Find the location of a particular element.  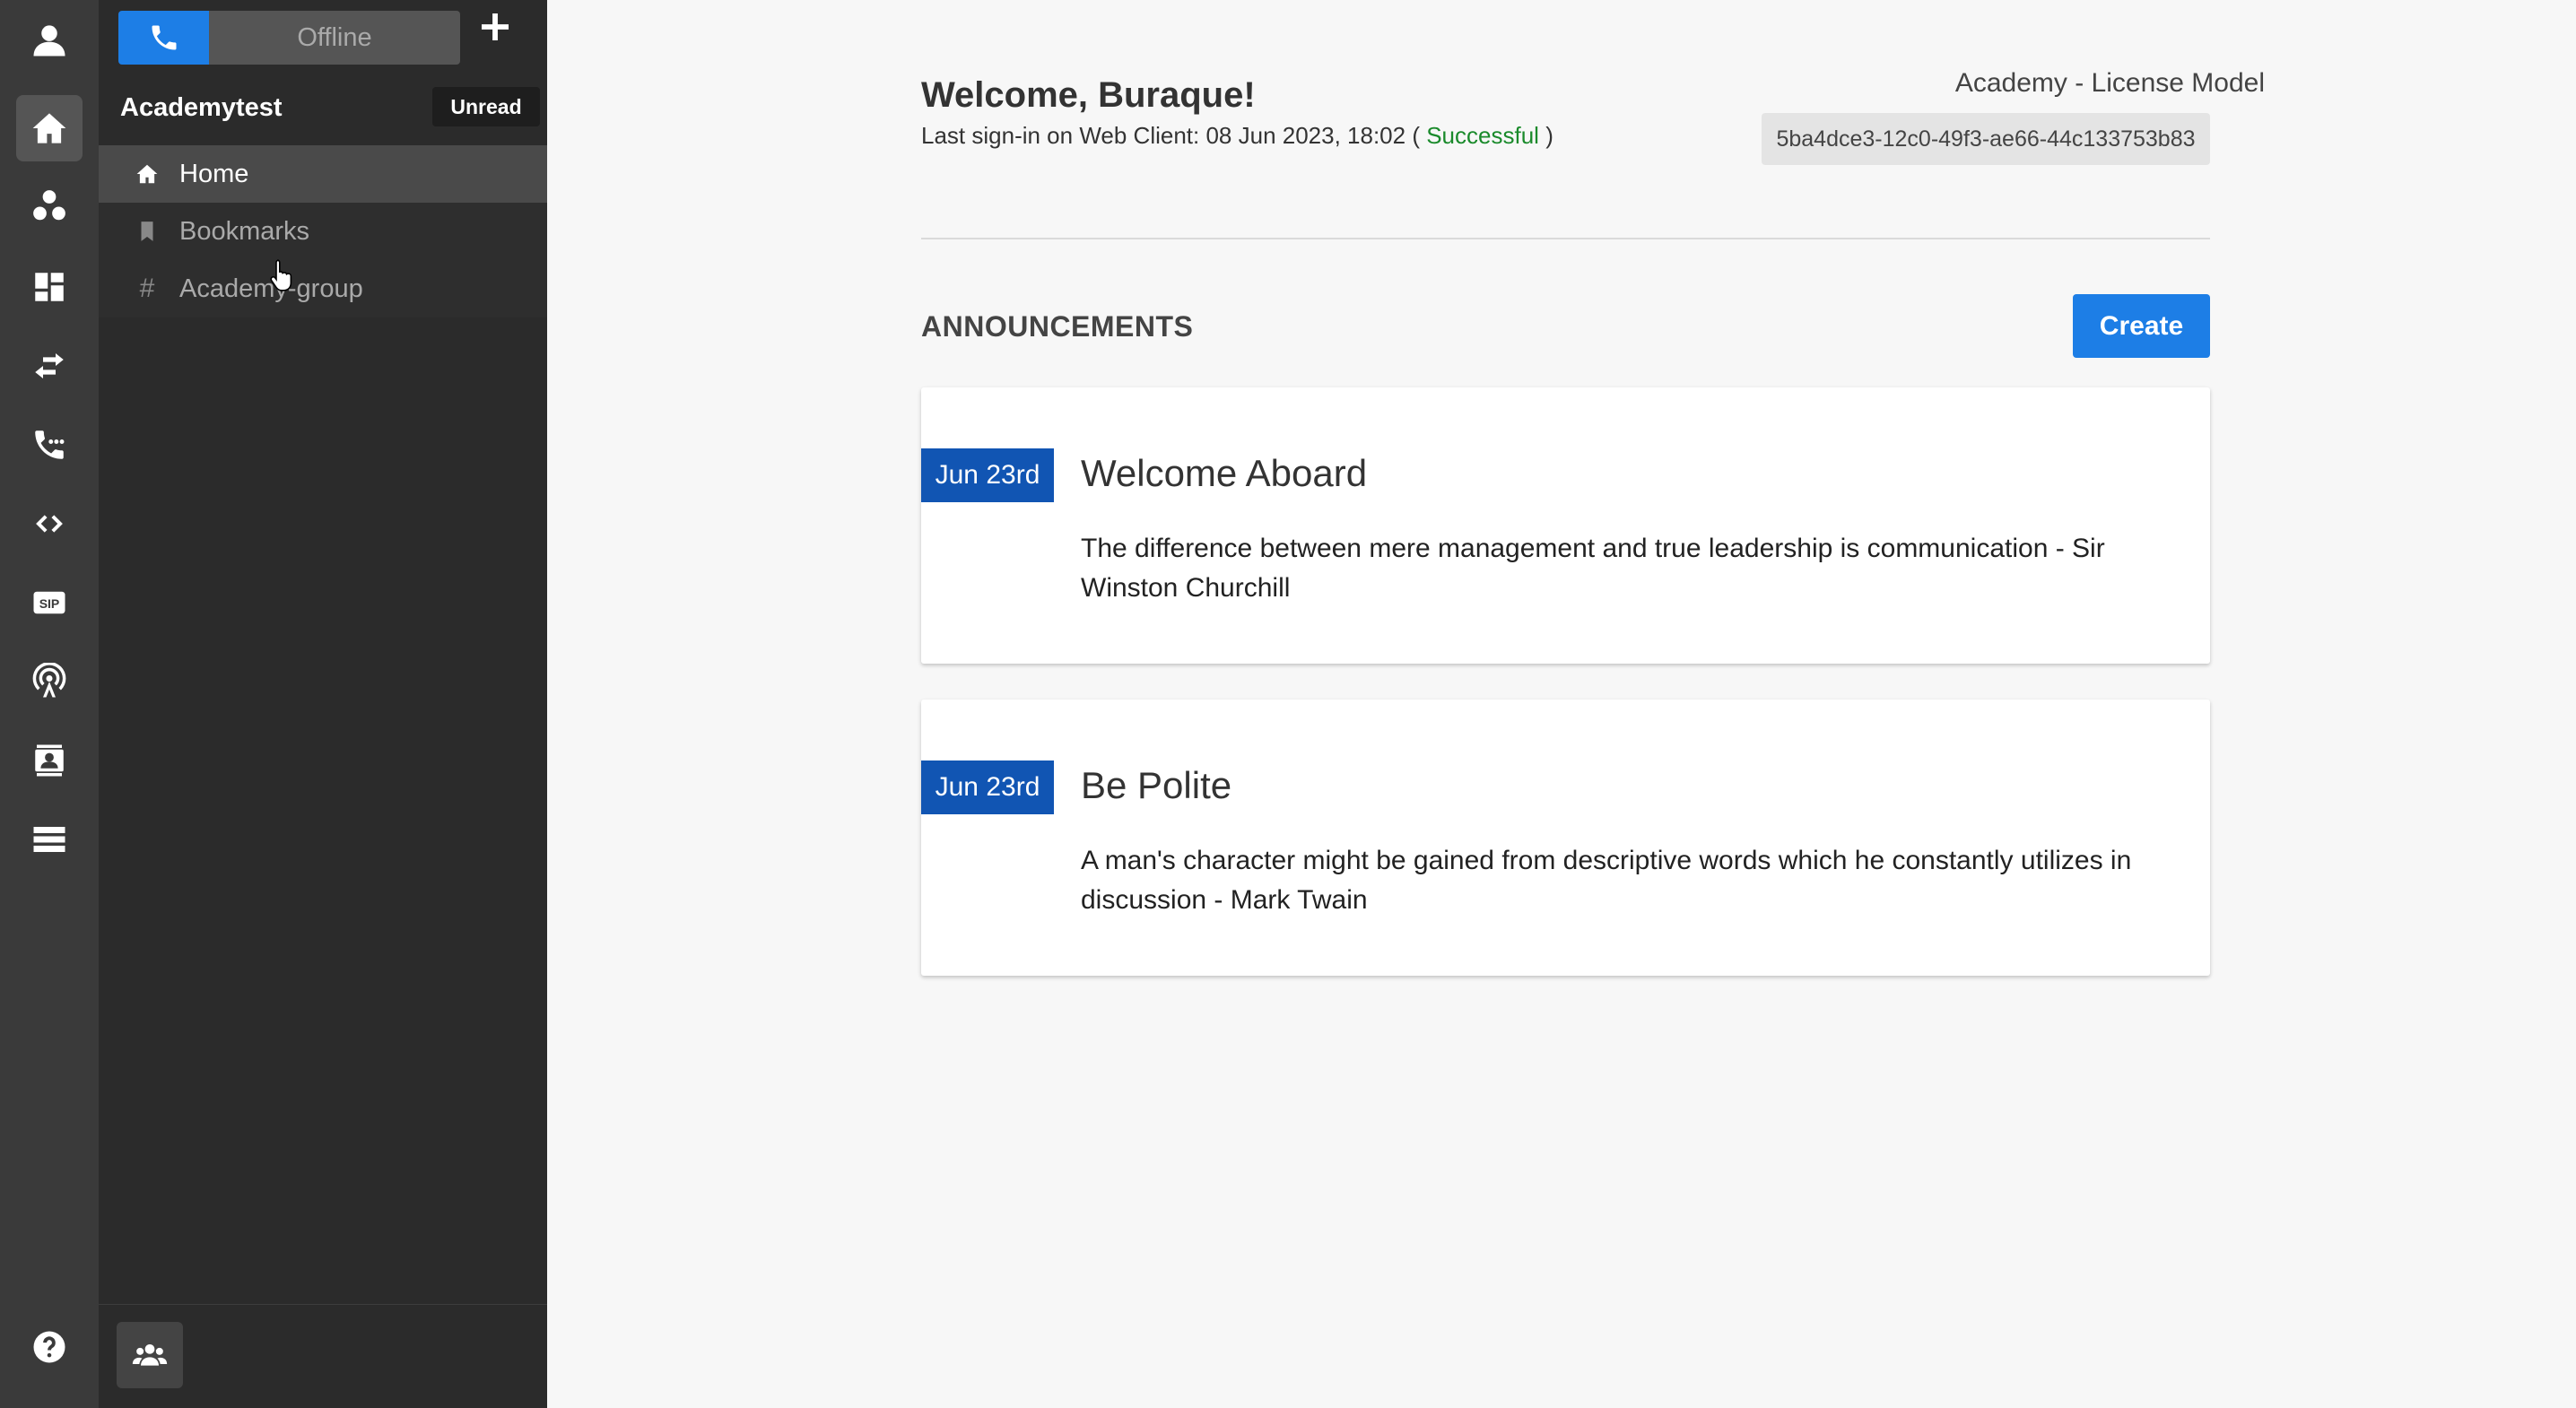

sip-icon: SIP is located at coordinates (49, 602).